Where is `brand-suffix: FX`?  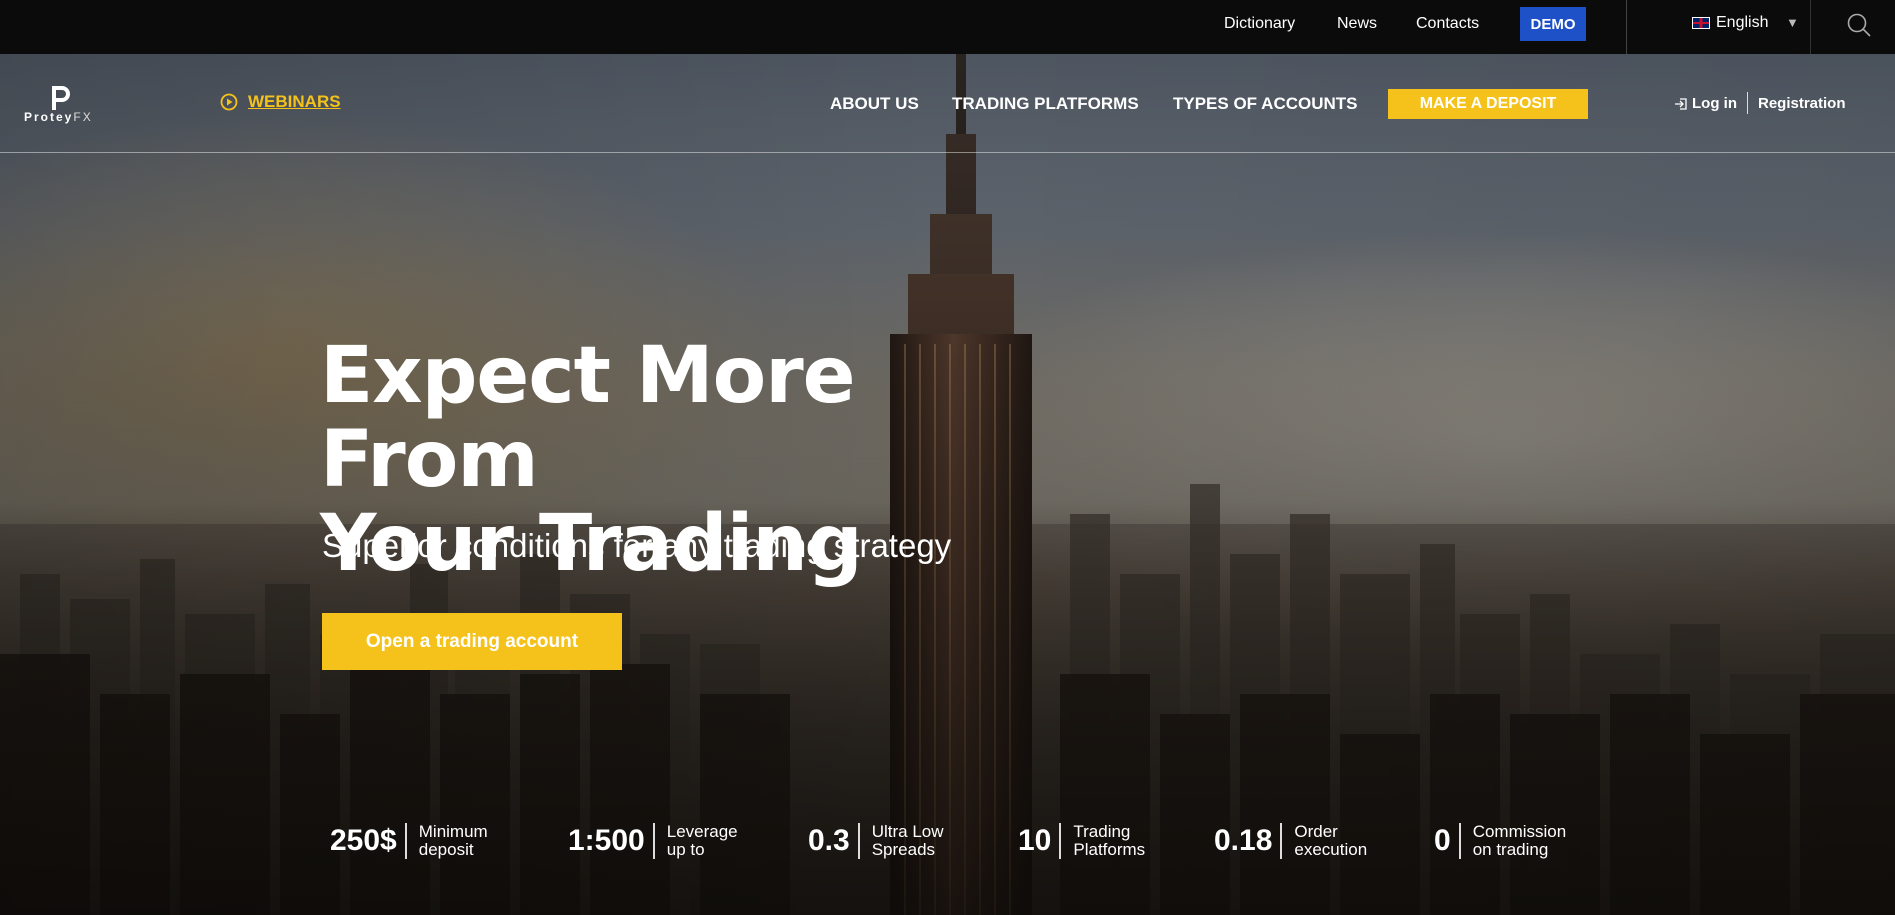
brand-suffix: FX is located at coordinates (83, 117).